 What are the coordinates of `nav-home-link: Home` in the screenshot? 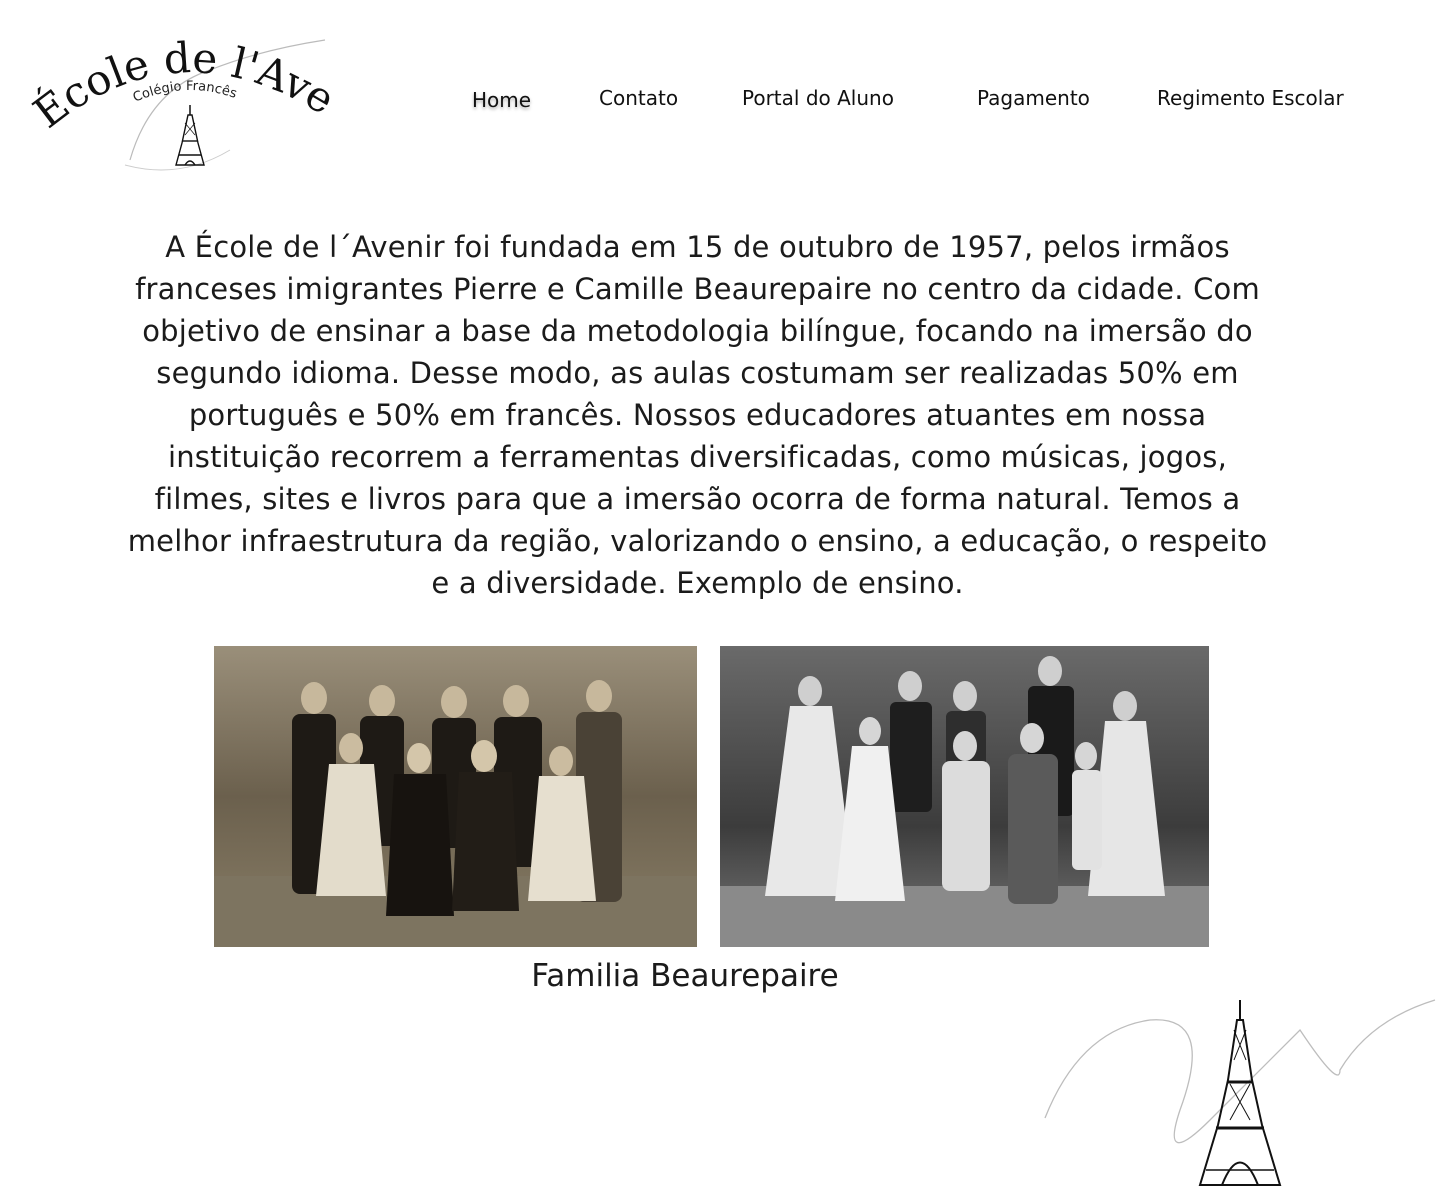 It's located at (501, 100).